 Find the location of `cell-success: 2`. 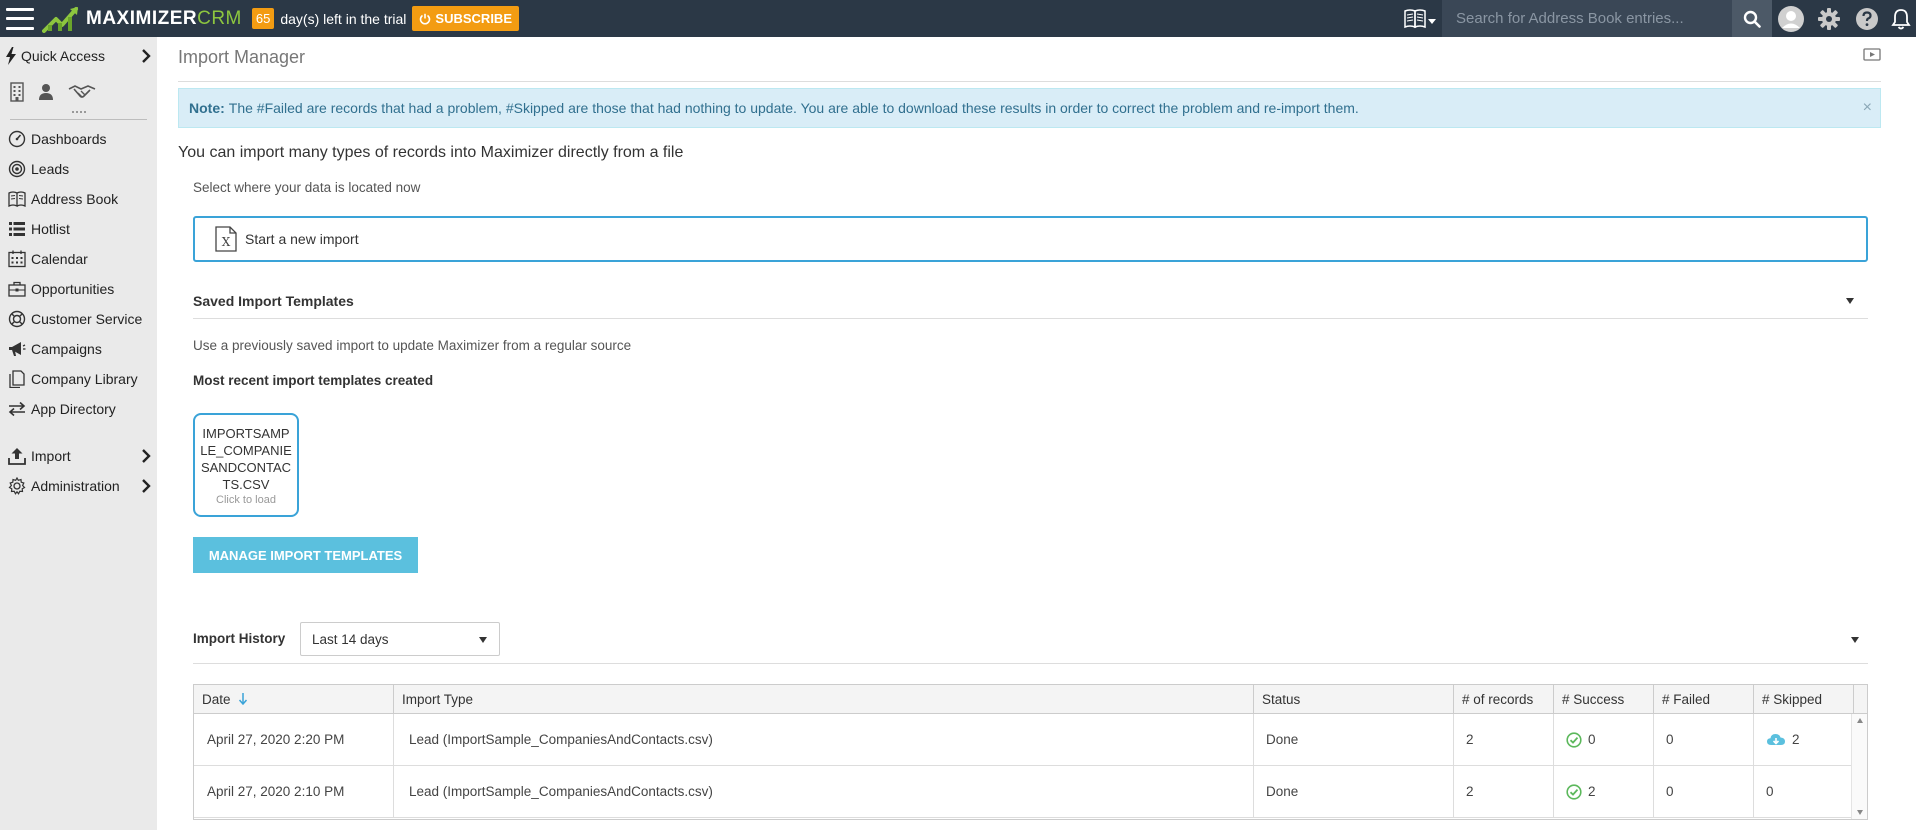

cell-success: 2 is located at coordinates (1604, 791).